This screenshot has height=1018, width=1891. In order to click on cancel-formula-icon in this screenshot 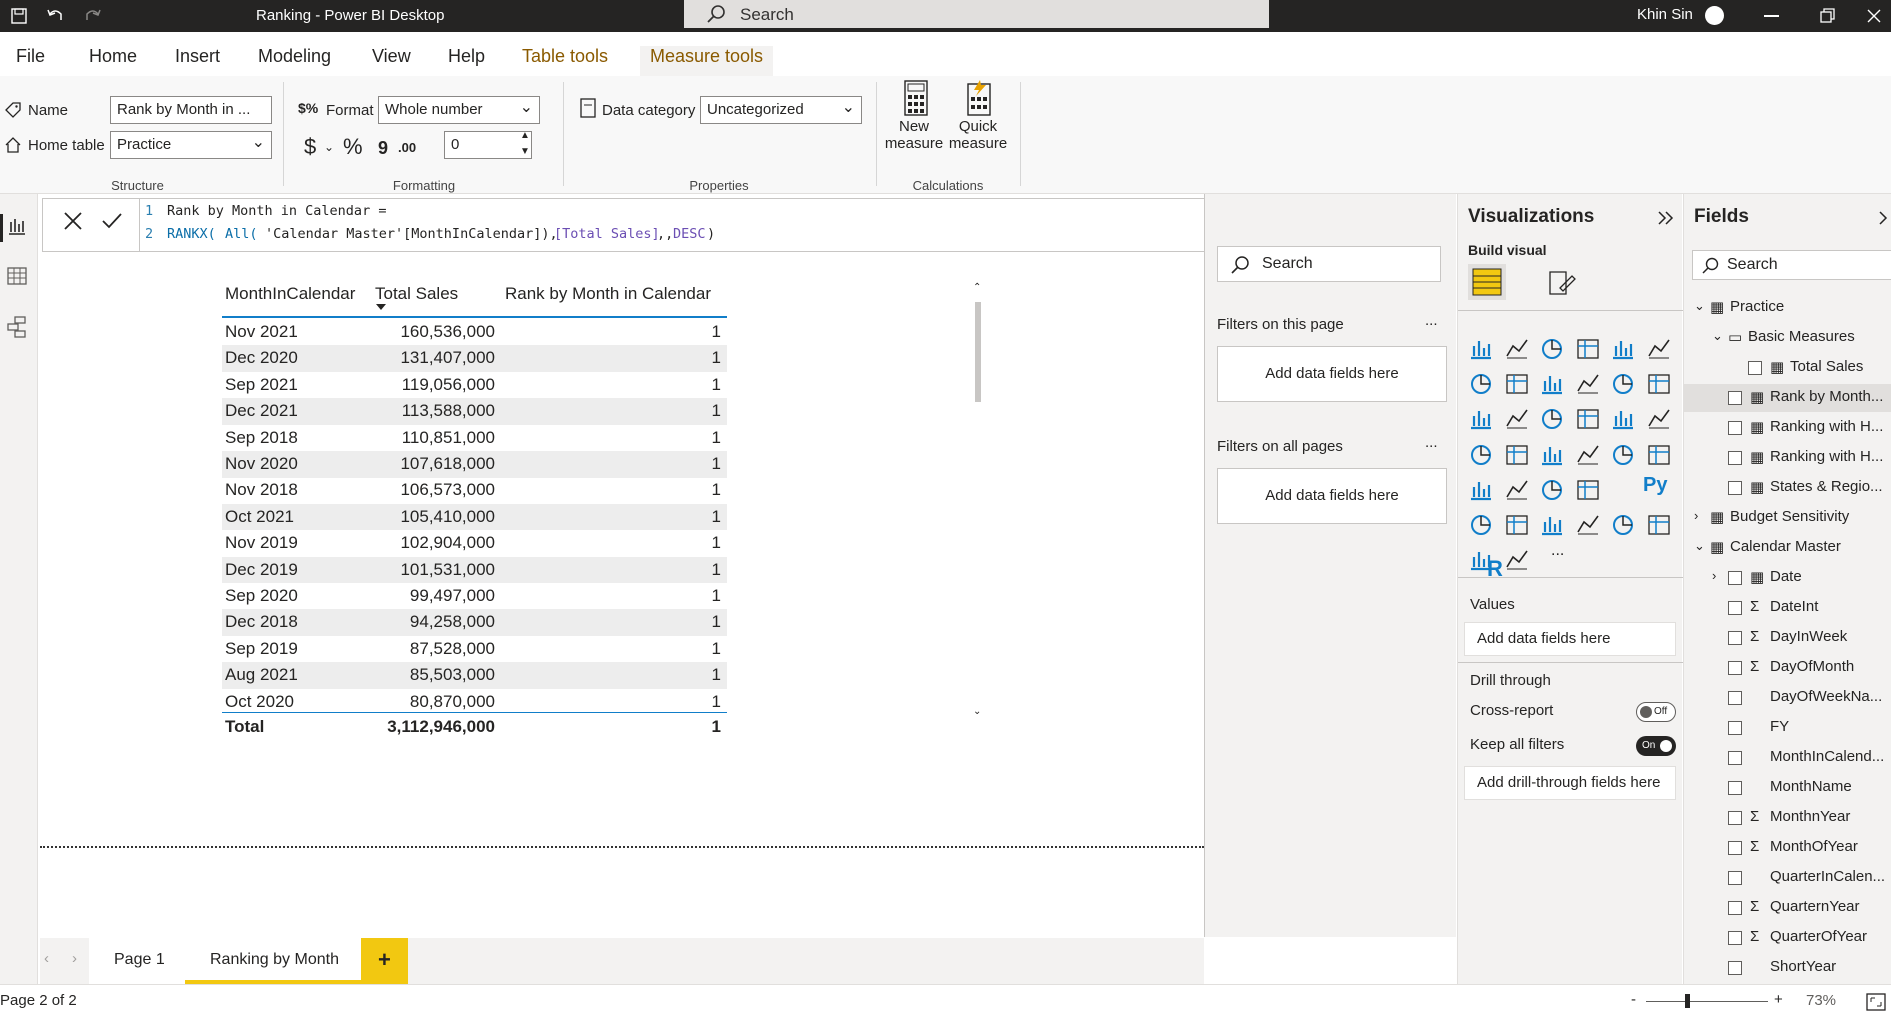, I will do `click(73, 221)`.